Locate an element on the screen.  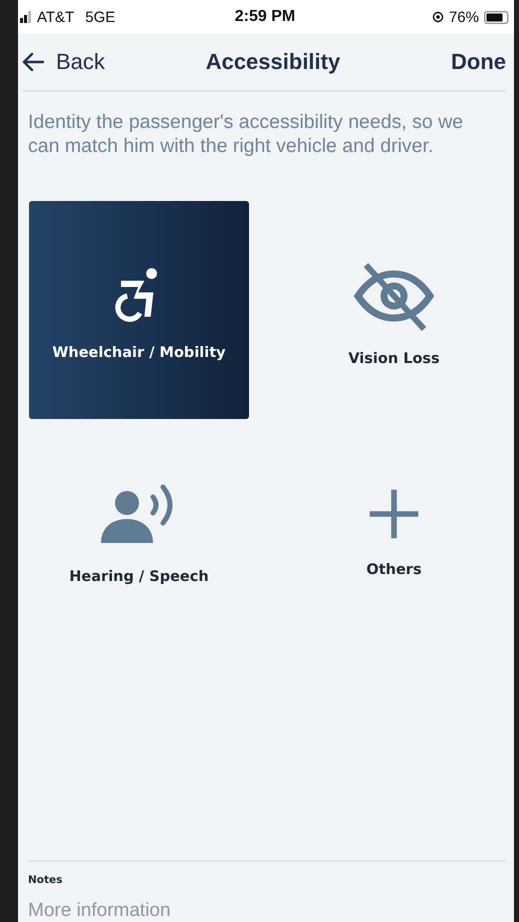
carrier-name: AT&T is located at coordinates (55, 17).